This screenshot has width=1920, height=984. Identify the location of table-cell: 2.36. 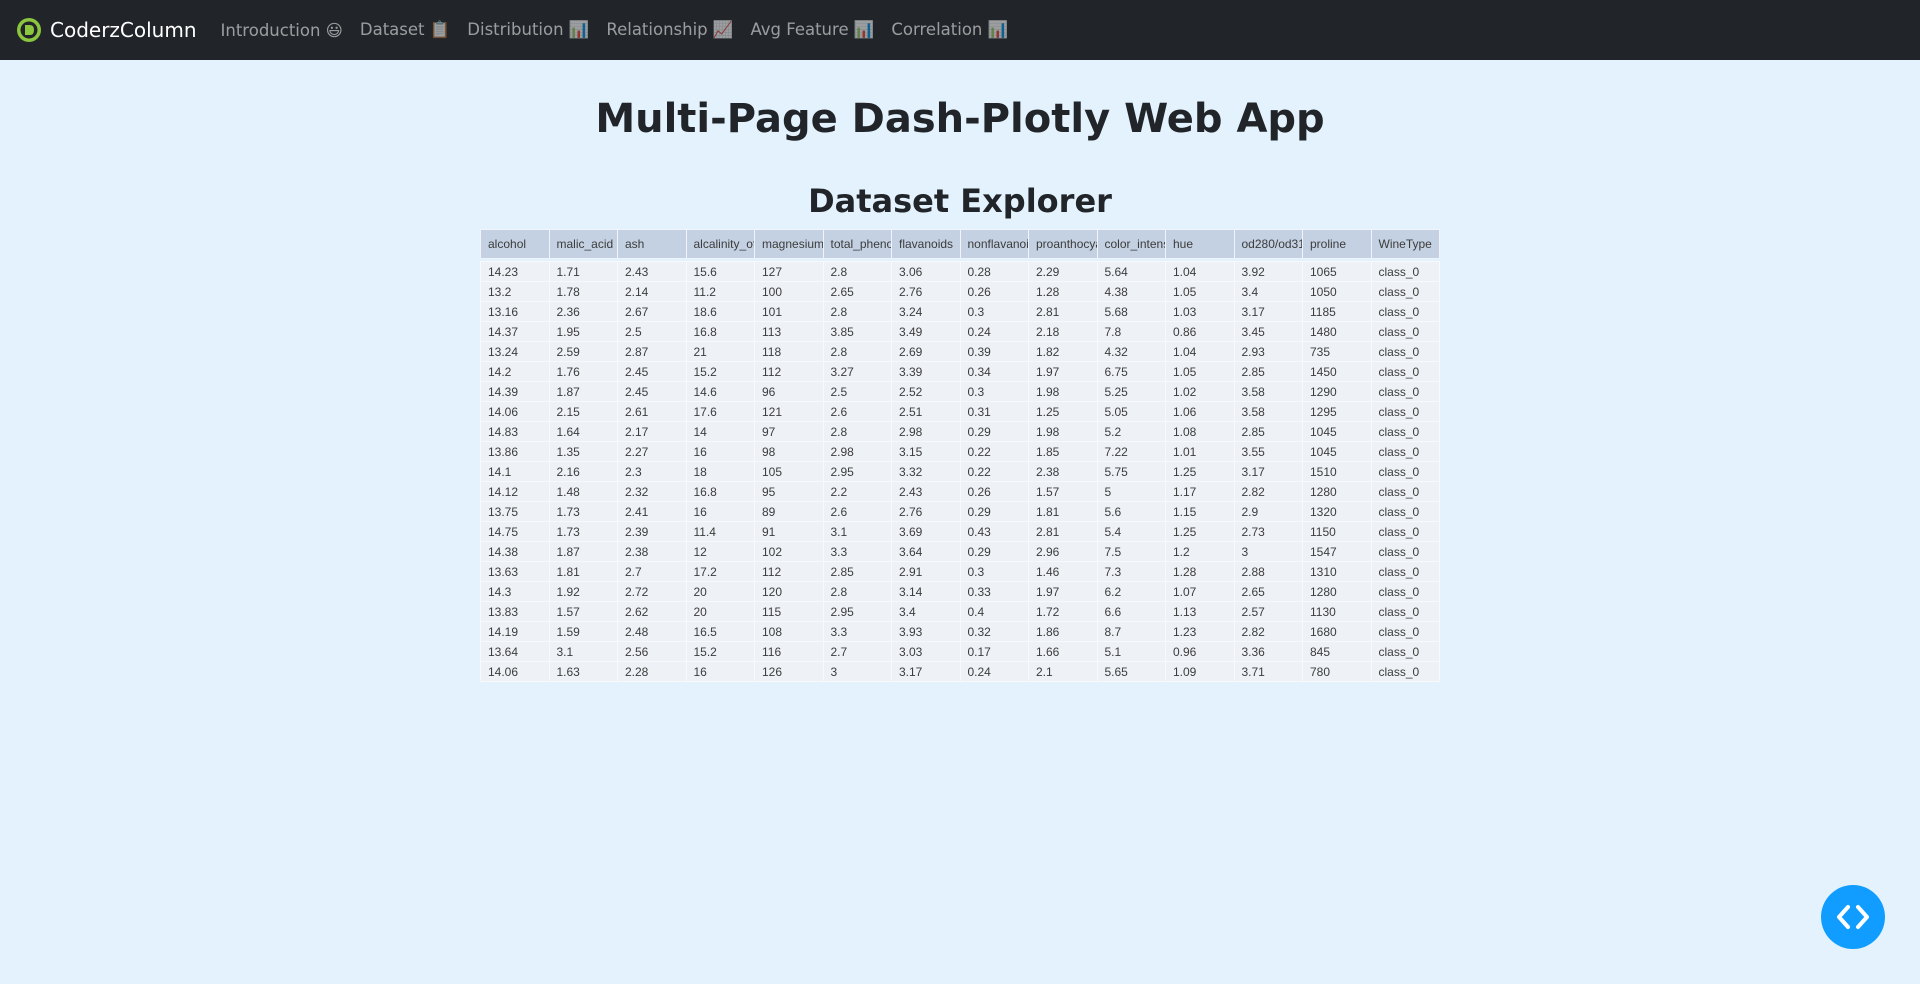
(583, 311).